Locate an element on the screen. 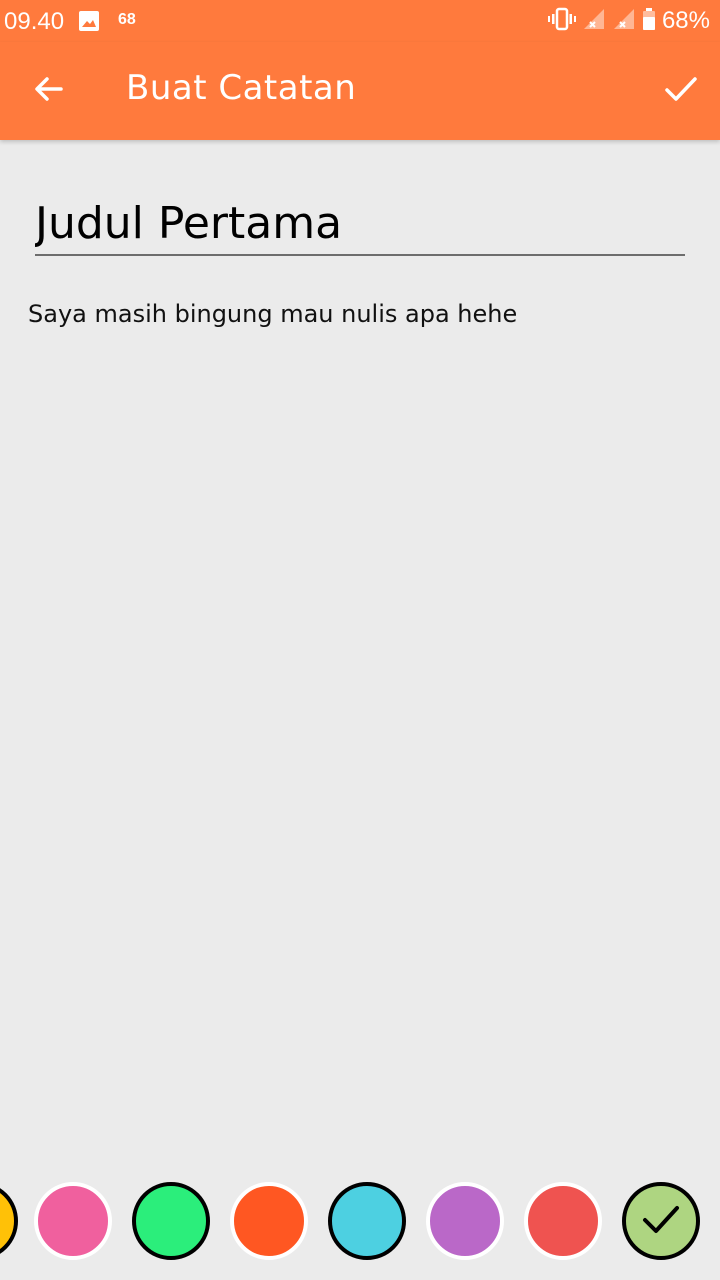  notification-count: 68 is located at coordinates (127, 19).